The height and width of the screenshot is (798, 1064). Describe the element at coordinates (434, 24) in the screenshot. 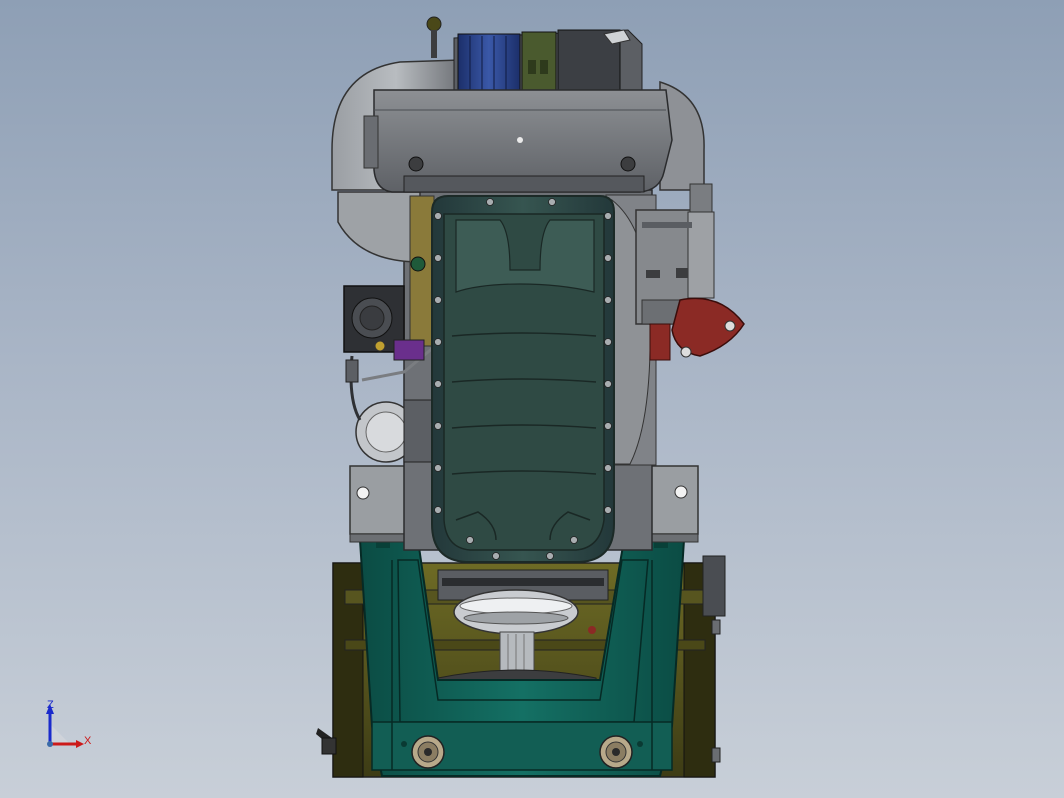

I see `dipstick-knob-icon` at that location.